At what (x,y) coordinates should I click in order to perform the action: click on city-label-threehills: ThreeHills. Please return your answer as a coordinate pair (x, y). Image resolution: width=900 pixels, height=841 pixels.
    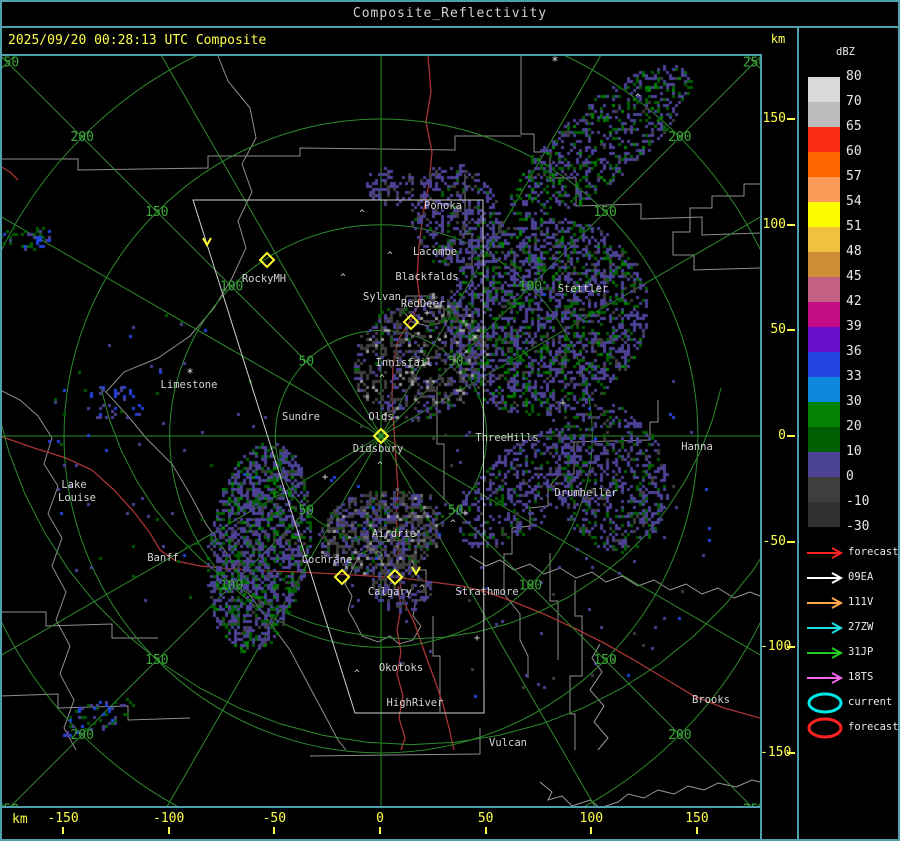
    Looking at the image, I should click on (506, 438).